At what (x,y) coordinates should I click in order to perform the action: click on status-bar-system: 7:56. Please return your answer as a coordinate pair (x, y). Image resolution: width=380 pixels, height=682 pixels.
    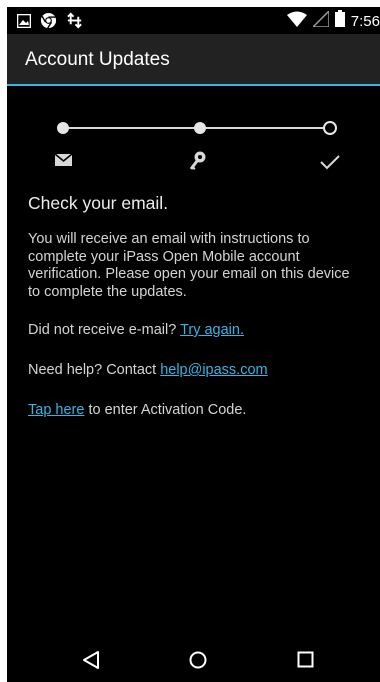
    Looking at the image, I should click on (333, 20).